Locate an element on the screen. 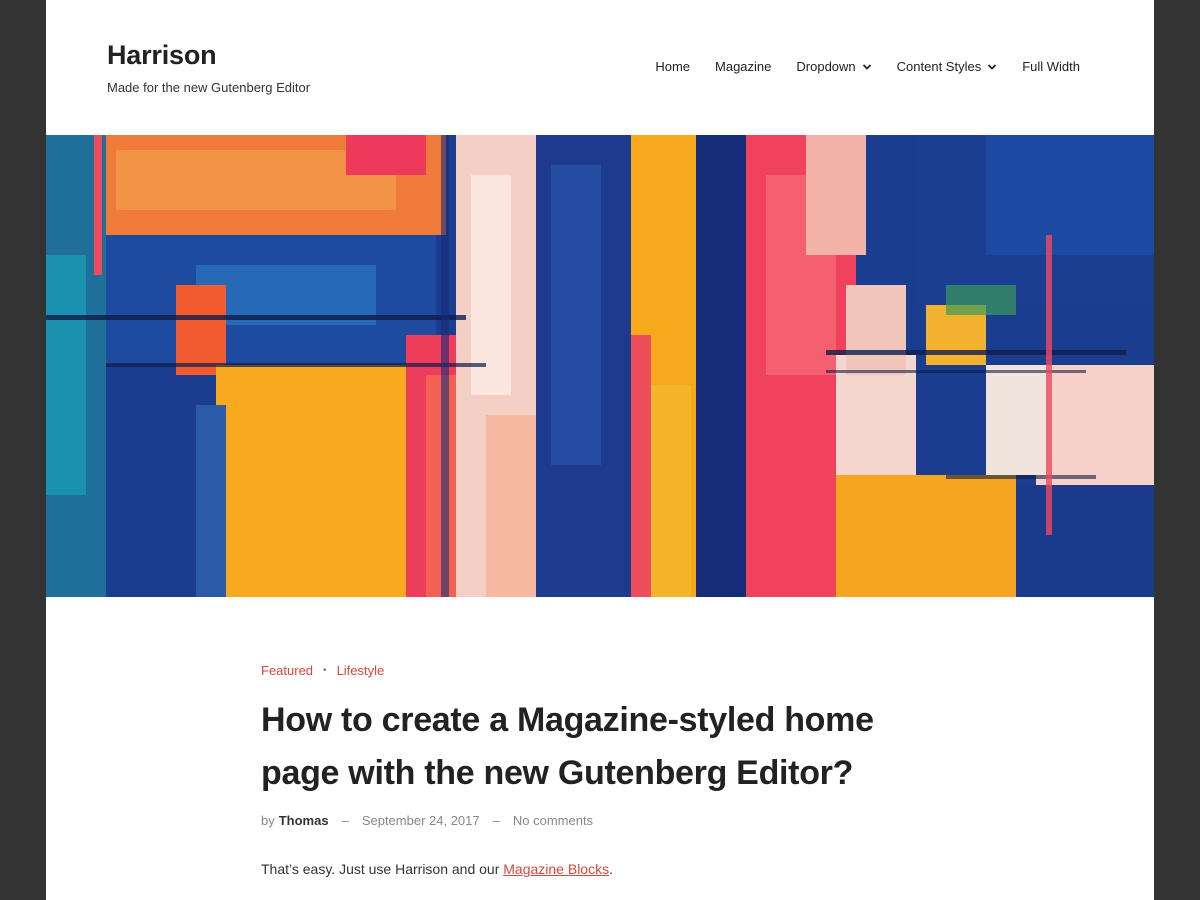  nav-item-dropdown: Dropdown is located at coordinates (833, 66).